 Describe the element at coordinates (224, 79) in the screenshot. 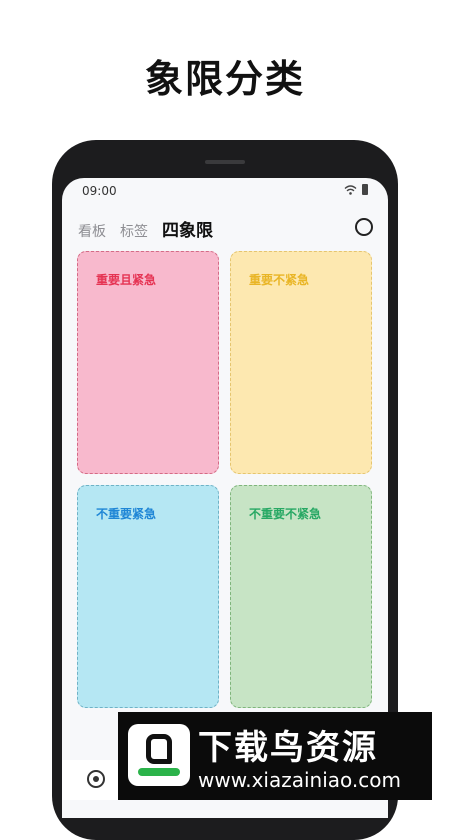

I see `headline: 象限分类` at that location.